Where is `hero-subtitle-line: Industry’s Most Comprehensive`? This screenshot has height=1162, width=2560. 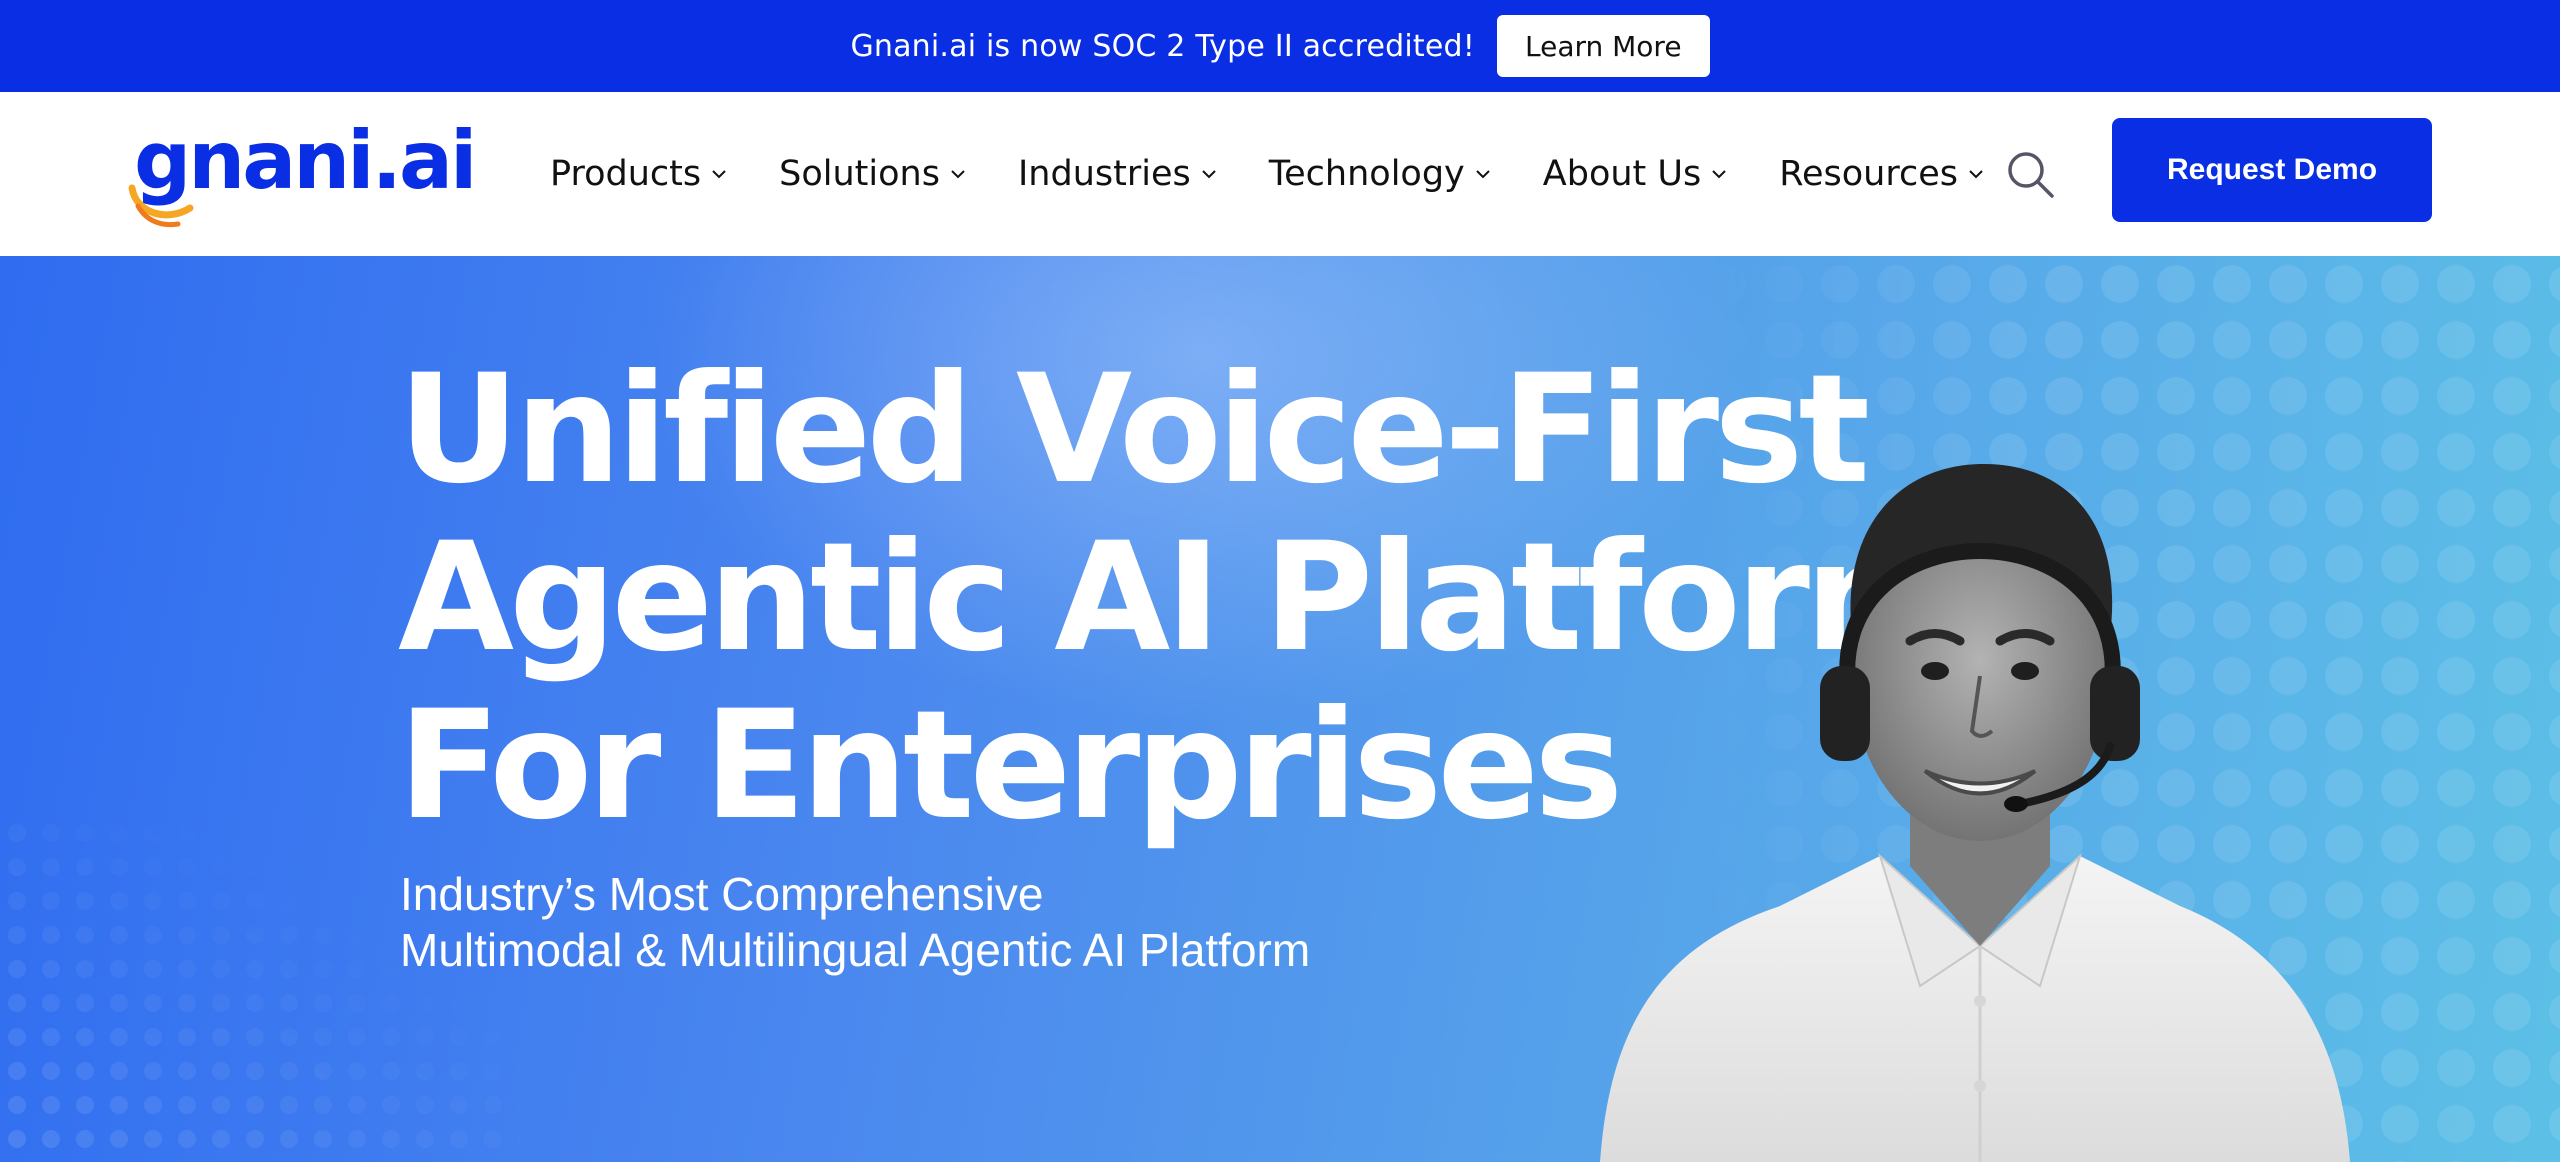
hero-subtitle-line: Industry’s Most Comprehensive is located at coordinates (722, 894).